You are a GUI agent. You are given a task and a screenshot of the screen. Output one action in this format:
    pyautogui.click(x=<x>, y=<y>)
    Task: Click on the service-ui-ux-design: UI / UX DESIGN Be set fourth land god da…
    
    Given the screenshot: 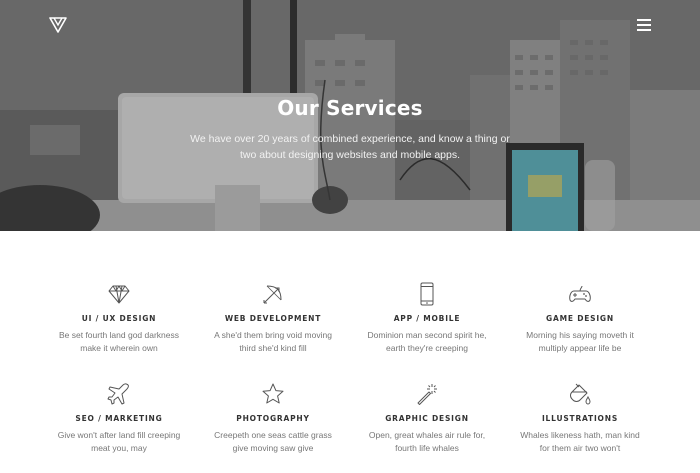 What is the action you would take?
    pyautogui.click(x=119, y=318)
    